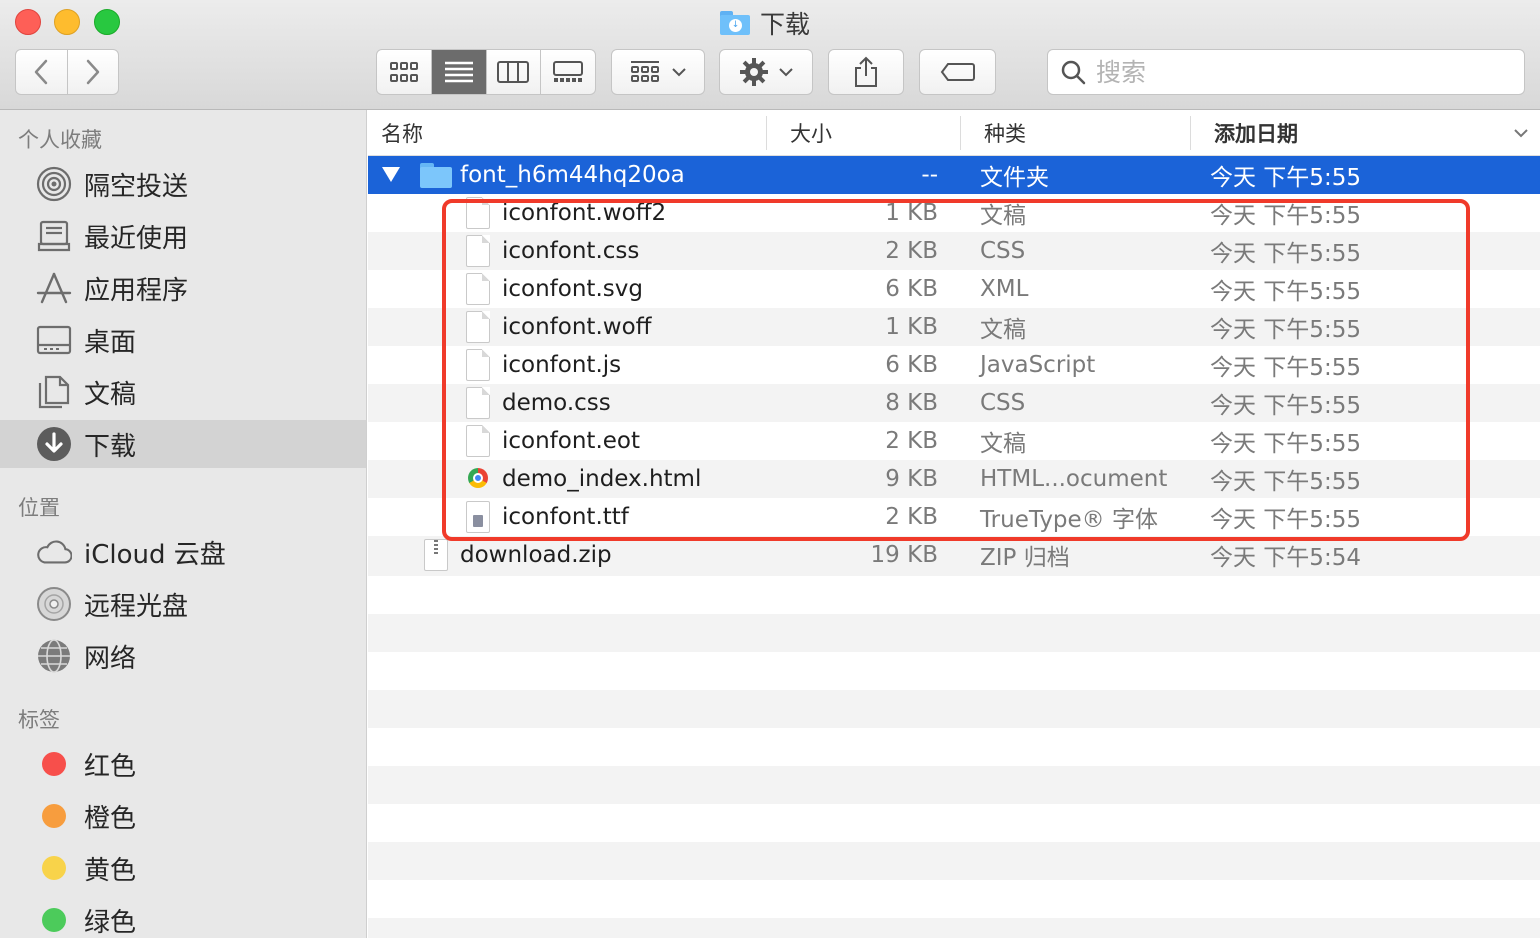  Describe the element at coordinates (436, 555) in the screenshot. I see `zip-archive-icon` at that location.